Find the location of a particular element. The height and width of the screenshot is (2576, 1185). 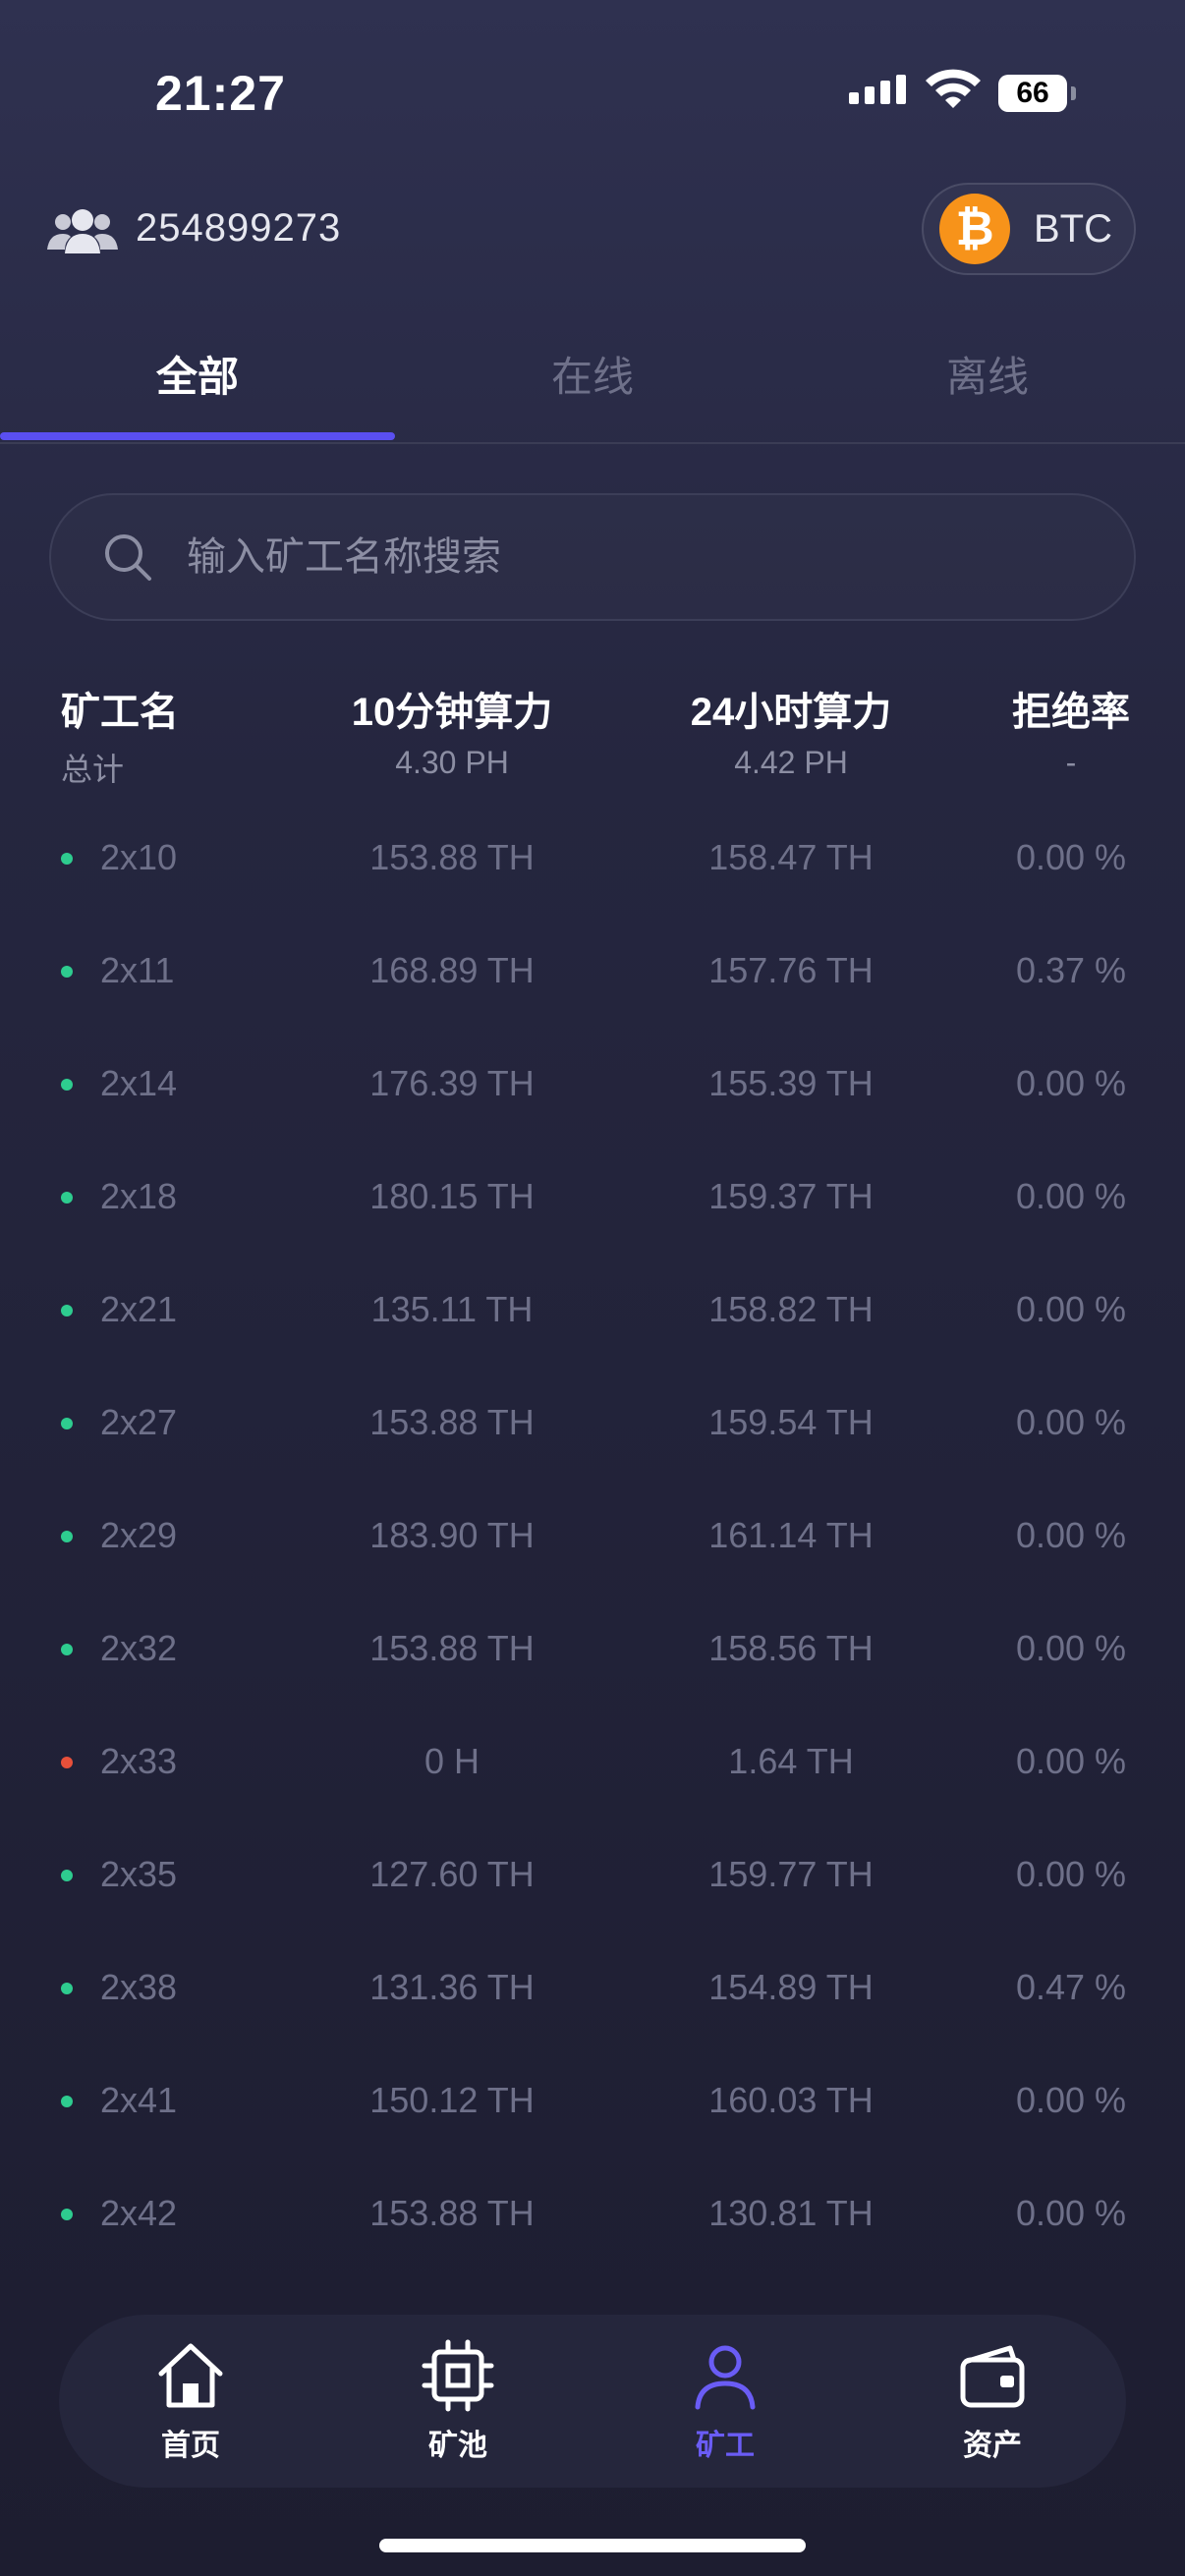

users-icon is located at coordinates (83, 231).